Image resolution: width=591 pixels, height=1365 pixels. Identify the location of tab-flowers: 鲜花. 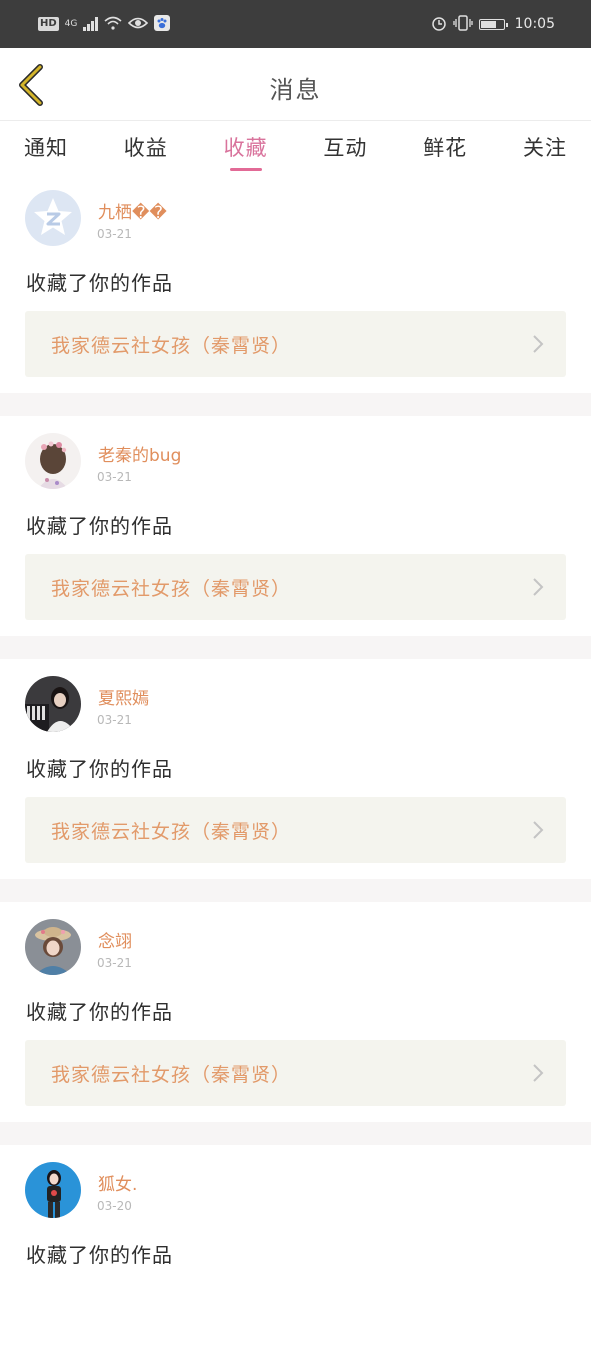
(445, 147).